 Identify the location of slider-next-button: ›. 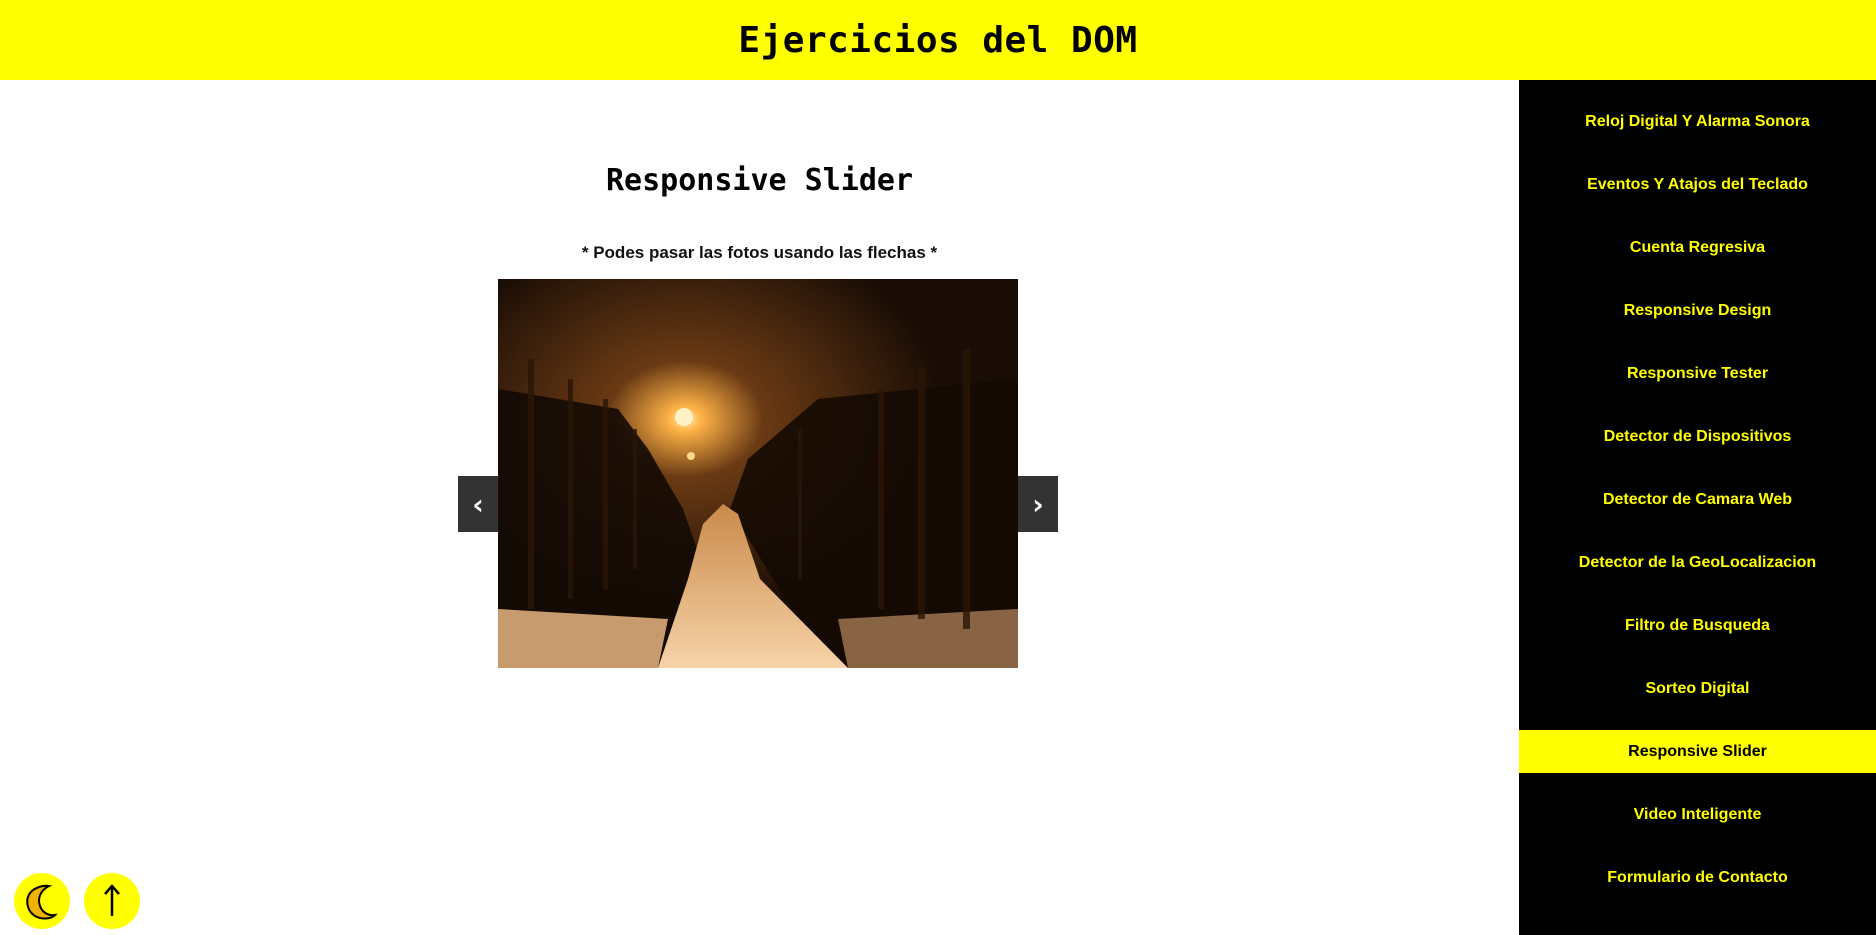
(1038, 504).